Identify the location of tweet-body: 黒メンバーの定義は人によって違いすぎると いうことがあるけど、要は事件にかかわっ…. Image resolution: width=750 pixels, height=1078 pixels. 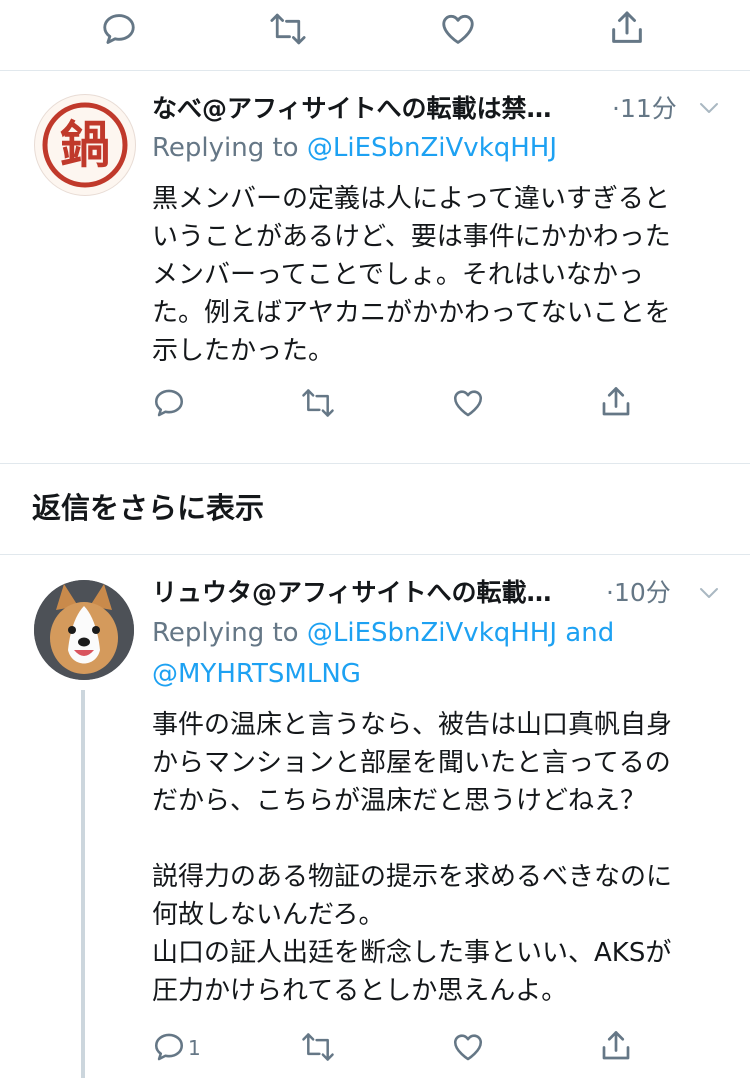
(411, 275).